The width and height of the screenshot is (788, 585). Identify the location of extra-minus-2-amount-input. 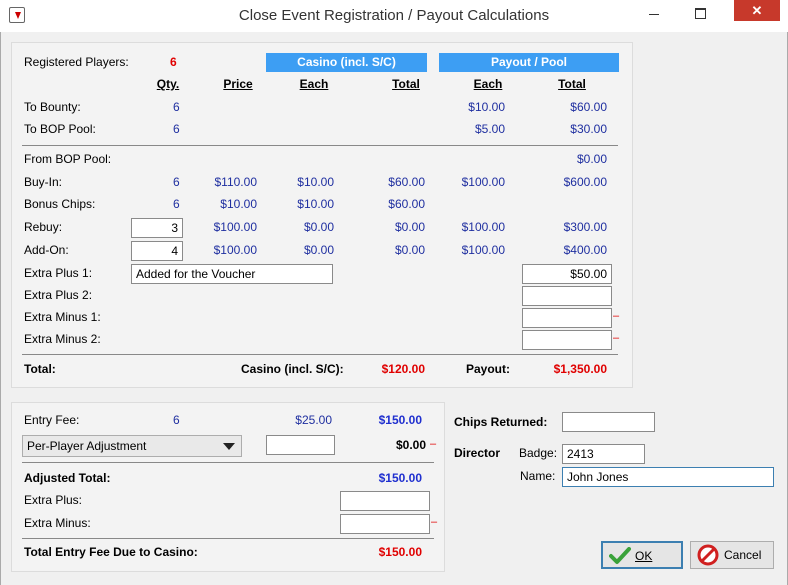
(567, 340).